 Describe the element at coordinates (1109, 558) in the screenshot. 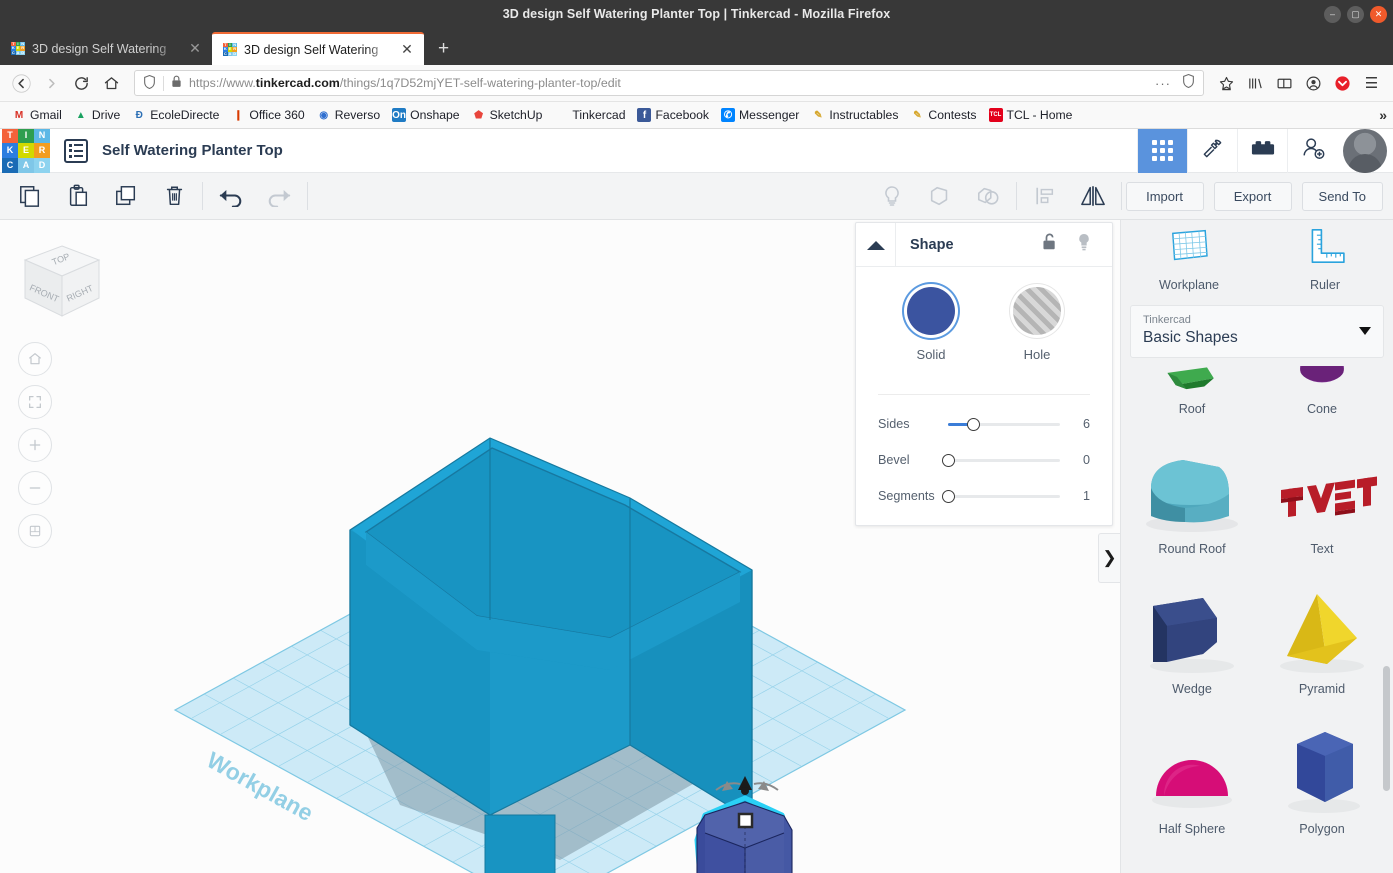

I see `collapse-sidebar-handle: ❯` at that location.